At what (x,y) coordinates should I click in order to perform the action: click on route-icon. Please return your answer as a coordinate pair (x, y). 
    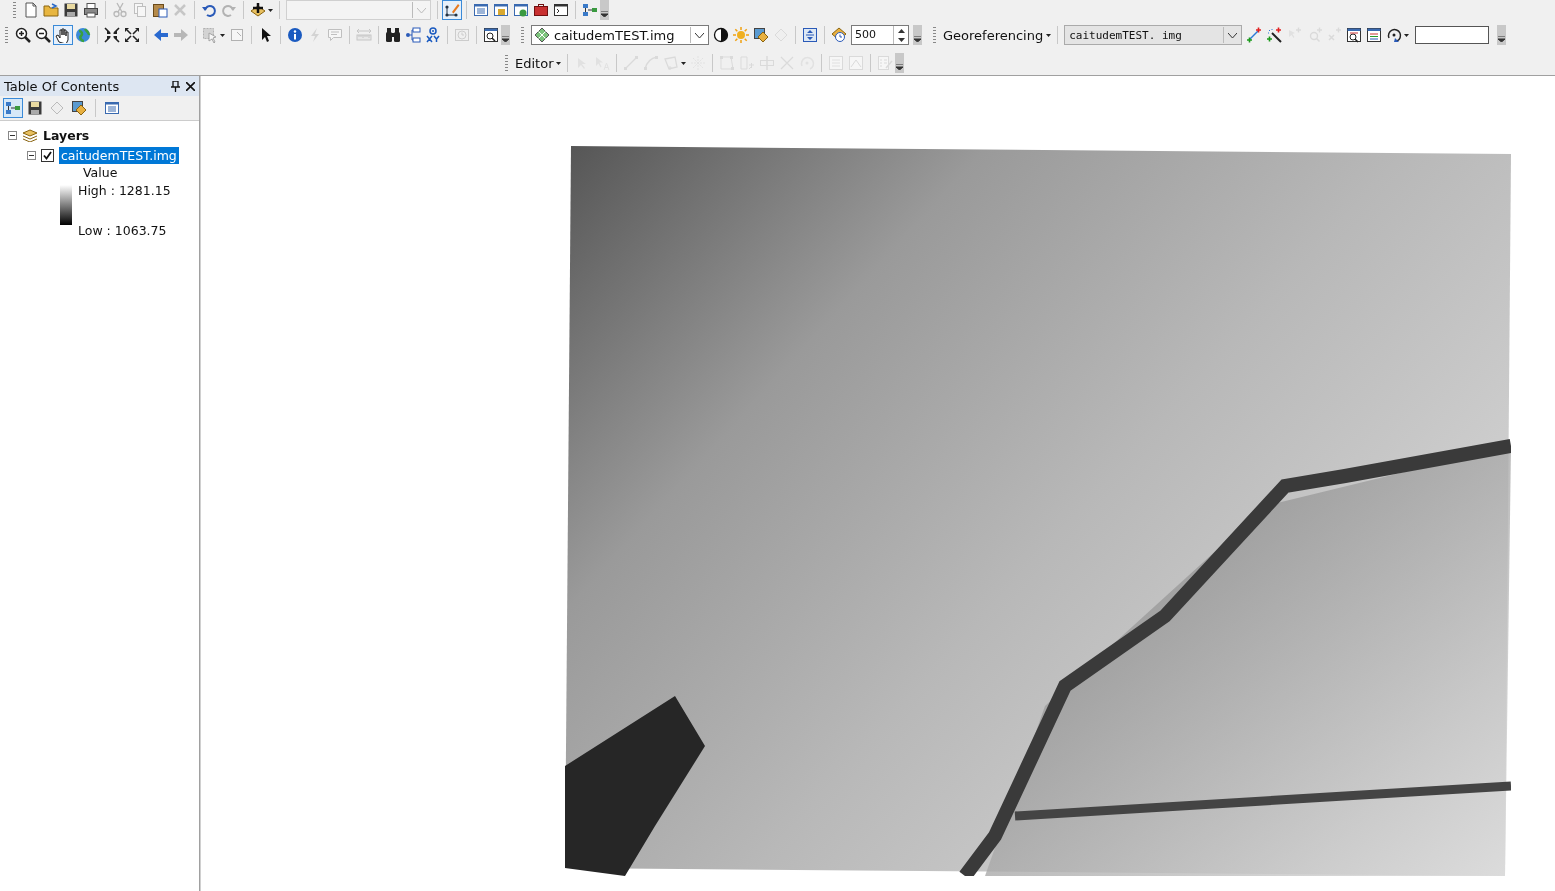
    Looking at the image, I should click on (413, 35).